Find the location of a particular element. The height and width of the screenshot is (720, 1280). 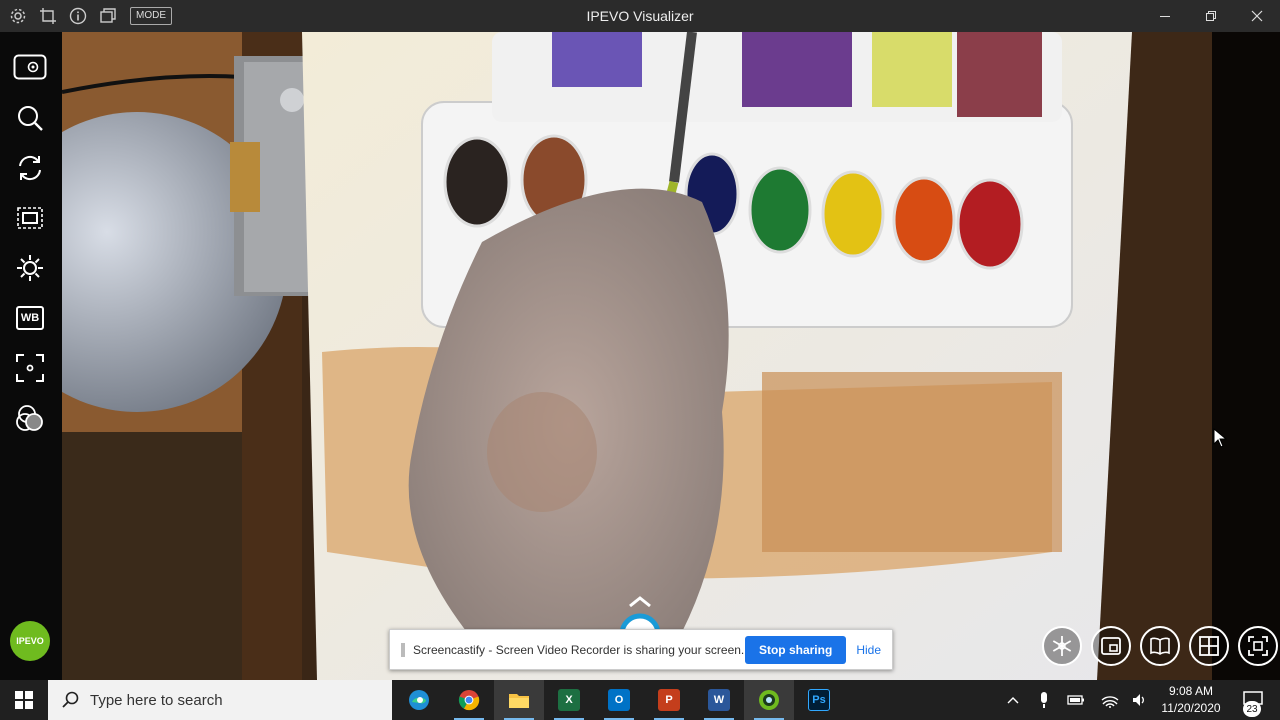

book-mode-icon is located at coordinates (1160, 646).